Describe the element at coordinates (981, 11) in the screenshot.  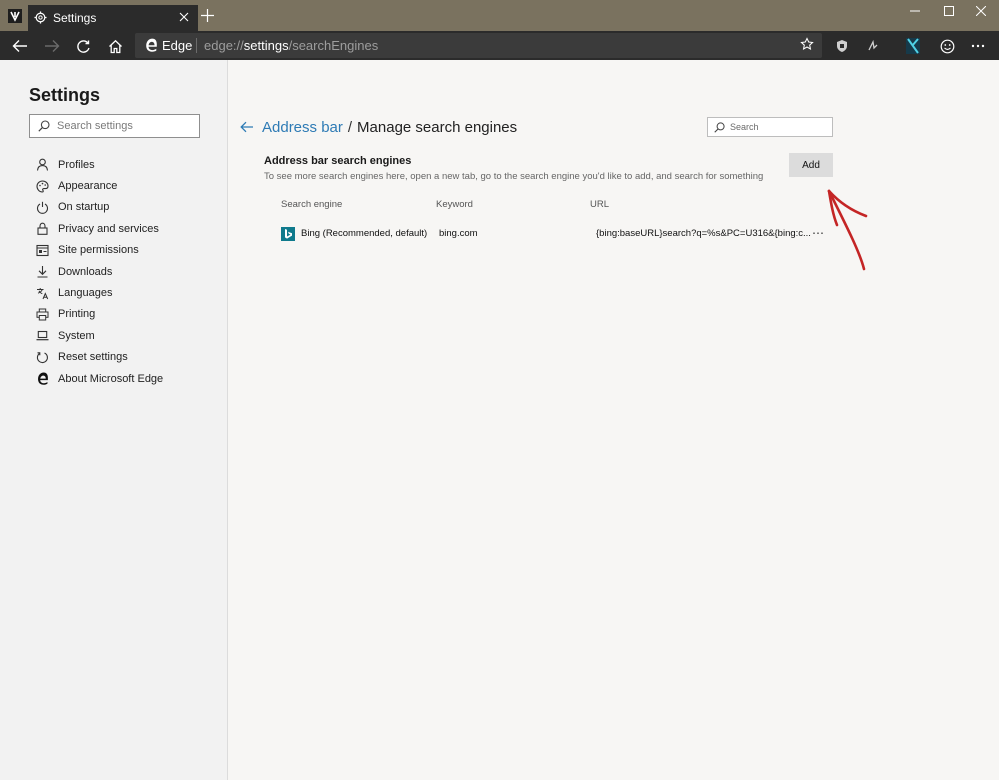
I see `close-window-icon` at that location.